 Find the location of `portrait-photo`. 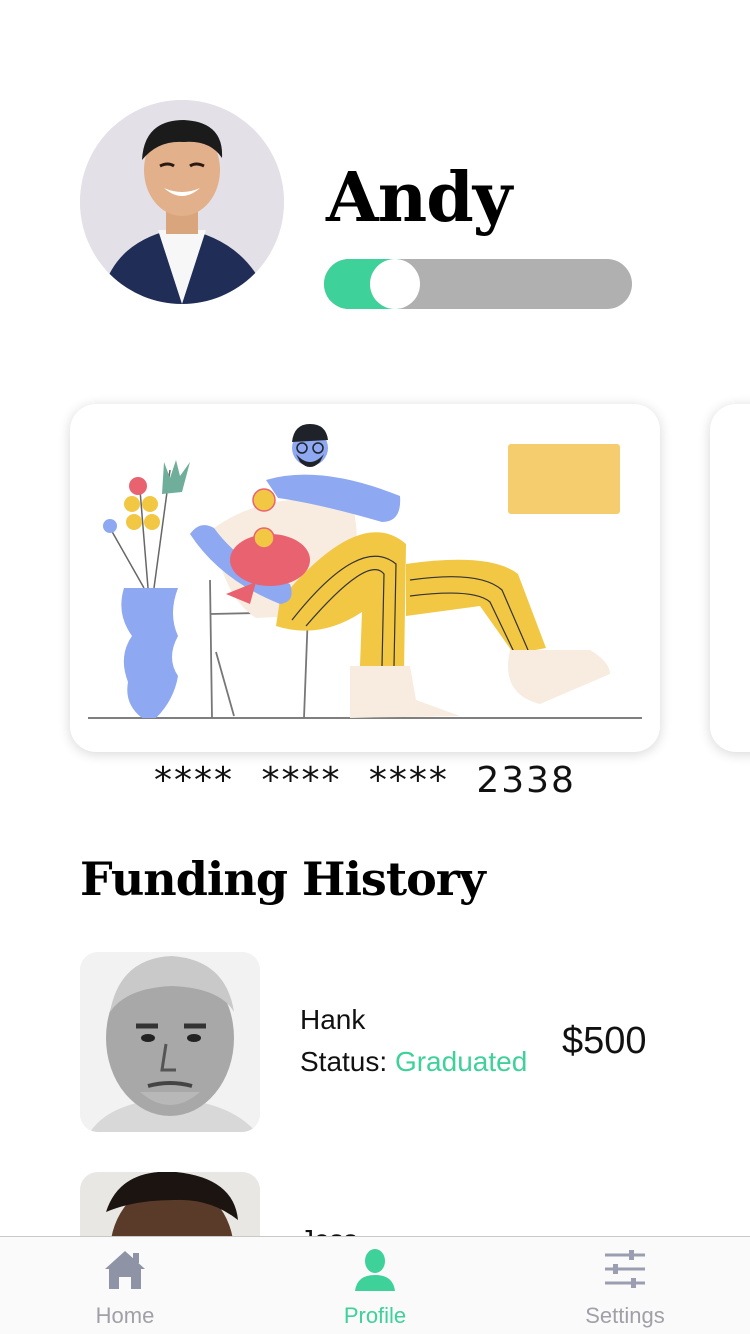

portrait-photo is located at coordinates (170, 1042).